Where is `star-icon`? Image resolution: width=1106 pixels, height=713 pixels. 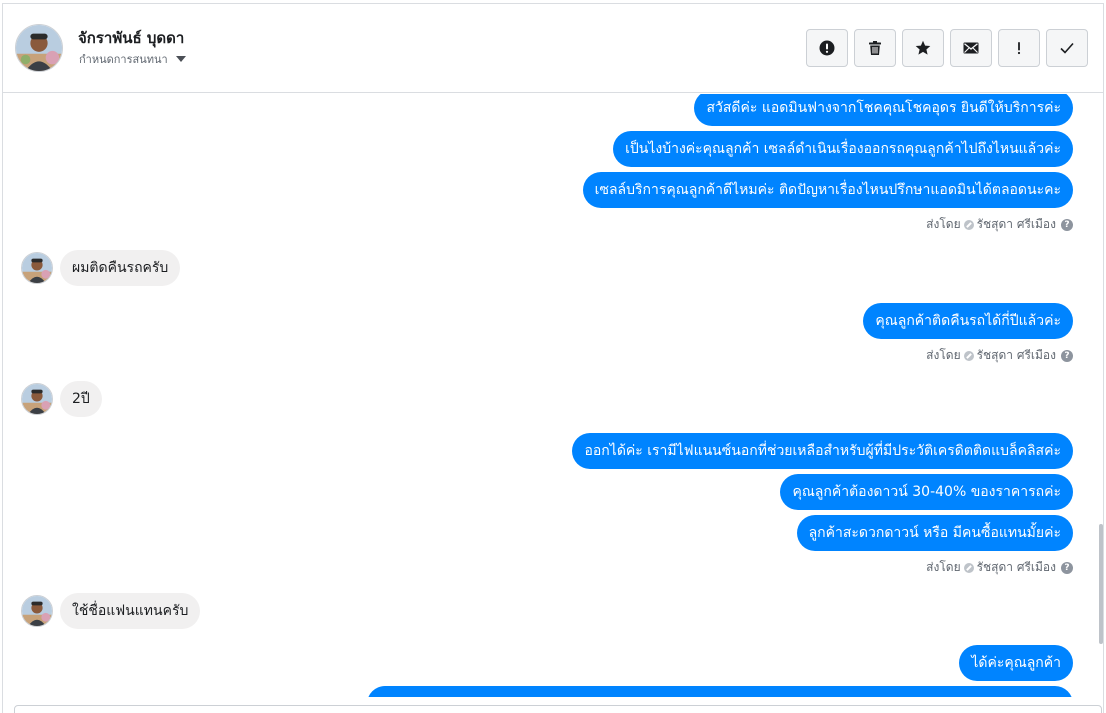 star-icon is located at coordinates (923, 47).